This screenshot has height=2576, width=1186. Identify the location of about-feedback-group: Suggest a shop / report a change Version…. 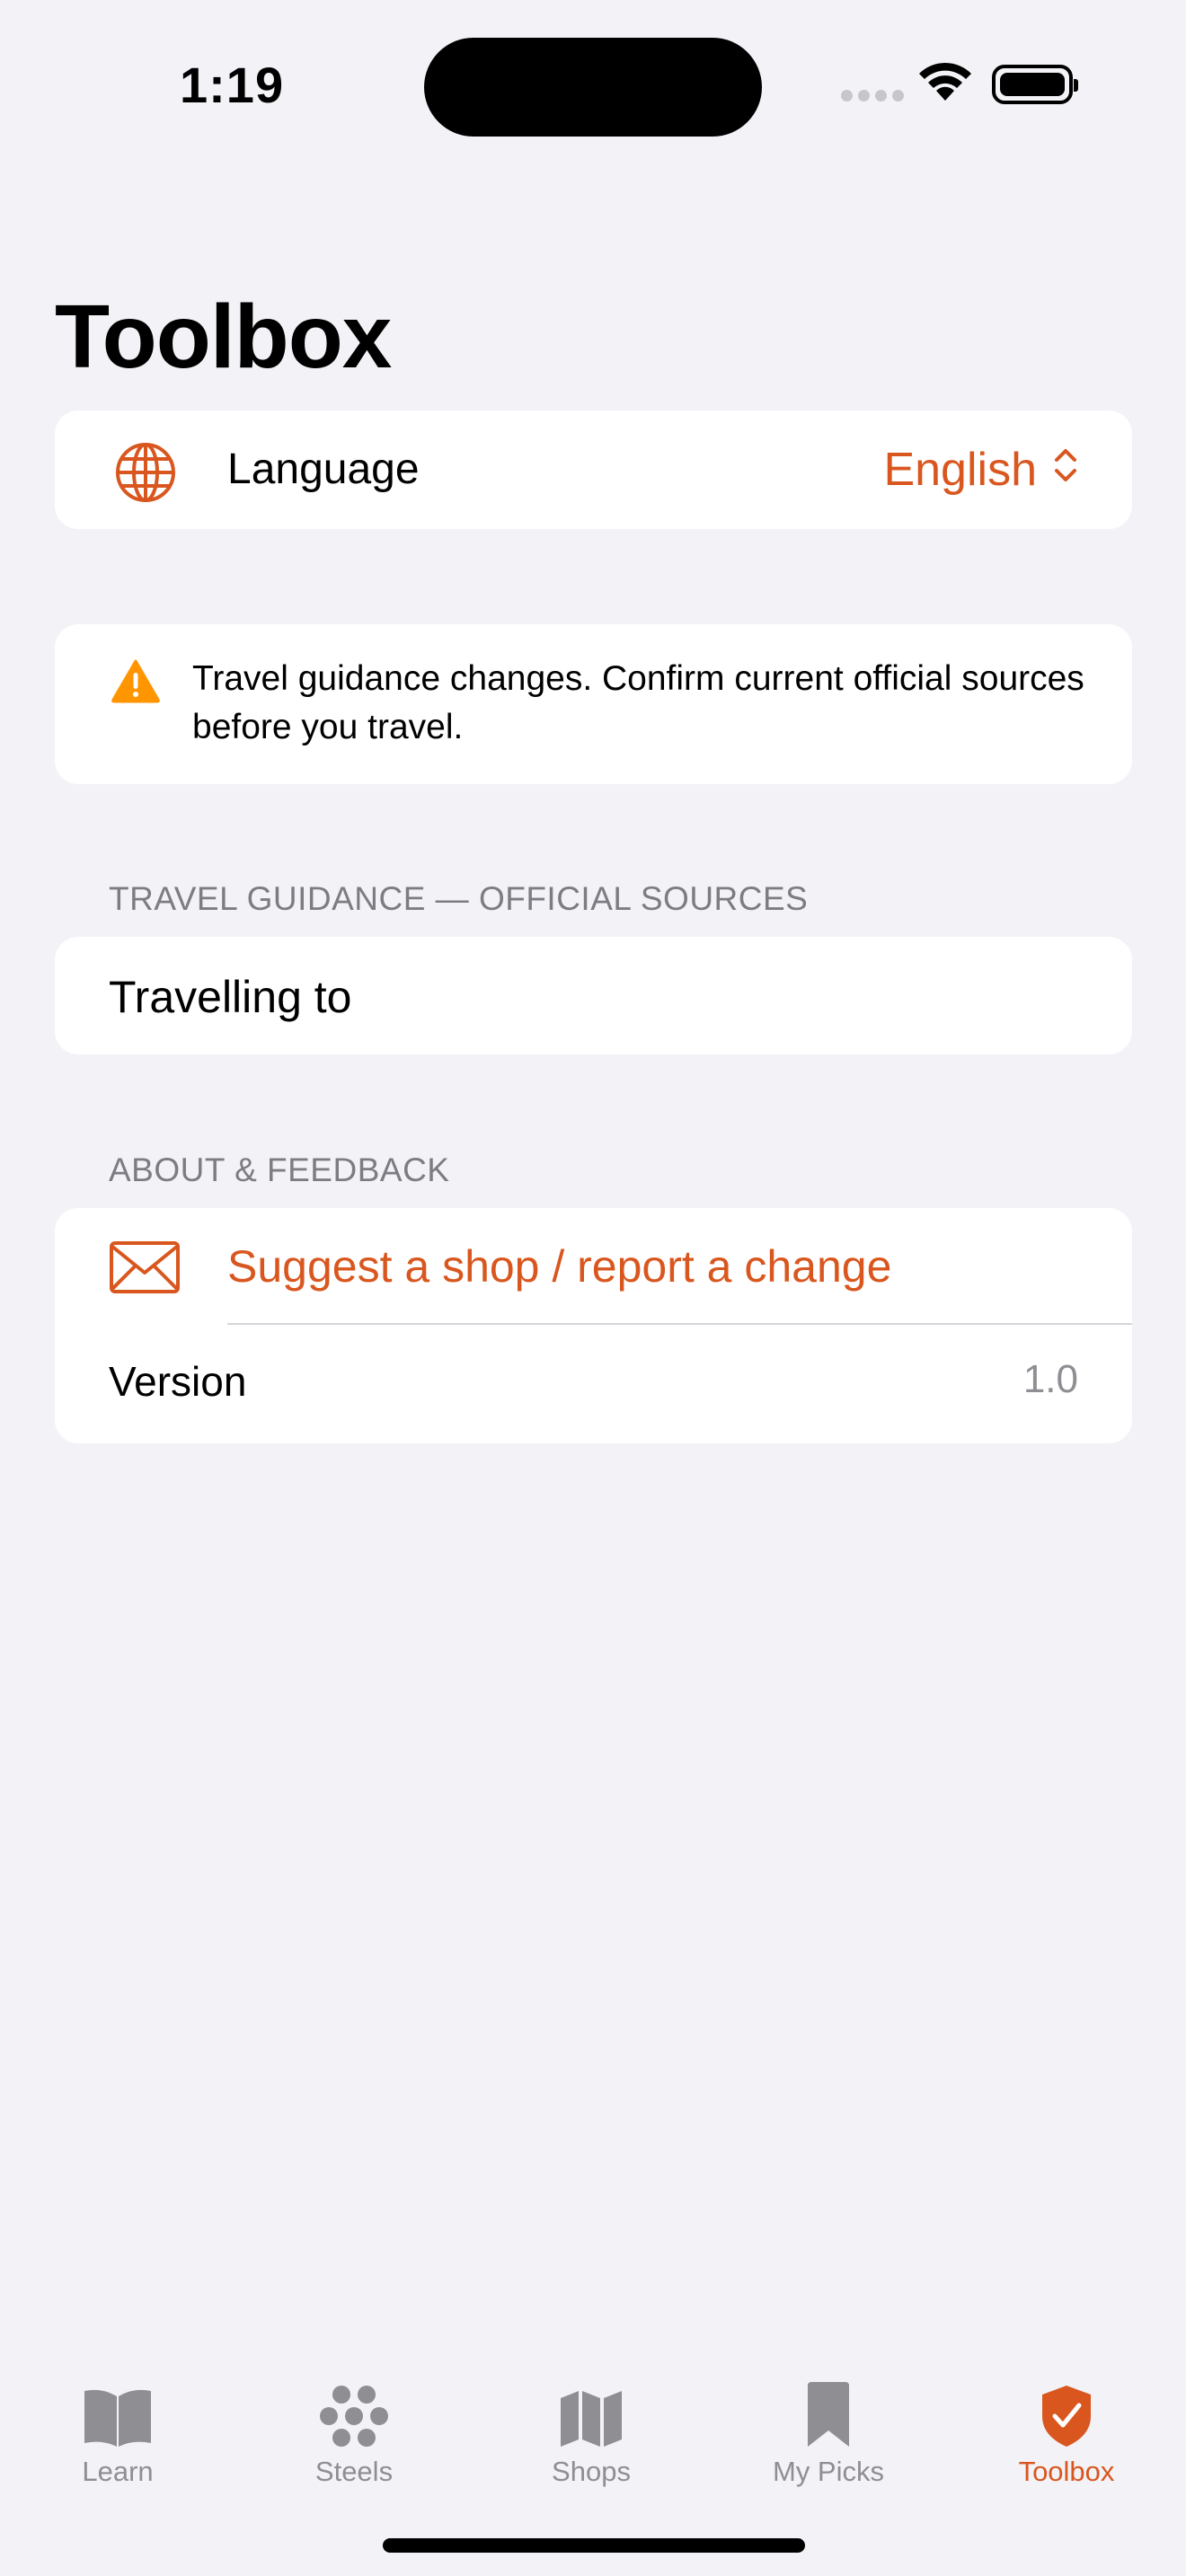
(593, 1325).